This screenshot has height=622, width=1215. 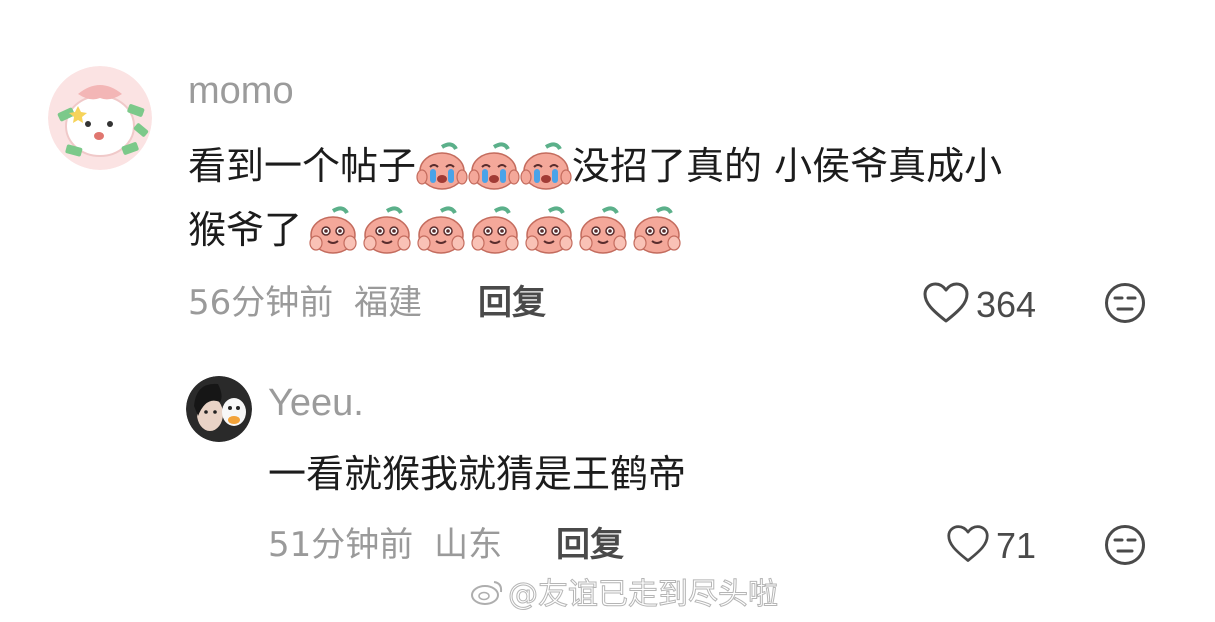 I want to click on watermark: @友谊已走到尽头啦, so click(x=624, y=594).